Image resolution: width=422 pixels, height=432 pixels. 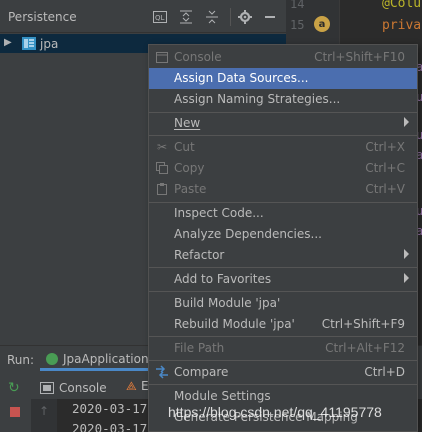 I want to click on run-actions-strip: ↻, so click(x=15, y=402).